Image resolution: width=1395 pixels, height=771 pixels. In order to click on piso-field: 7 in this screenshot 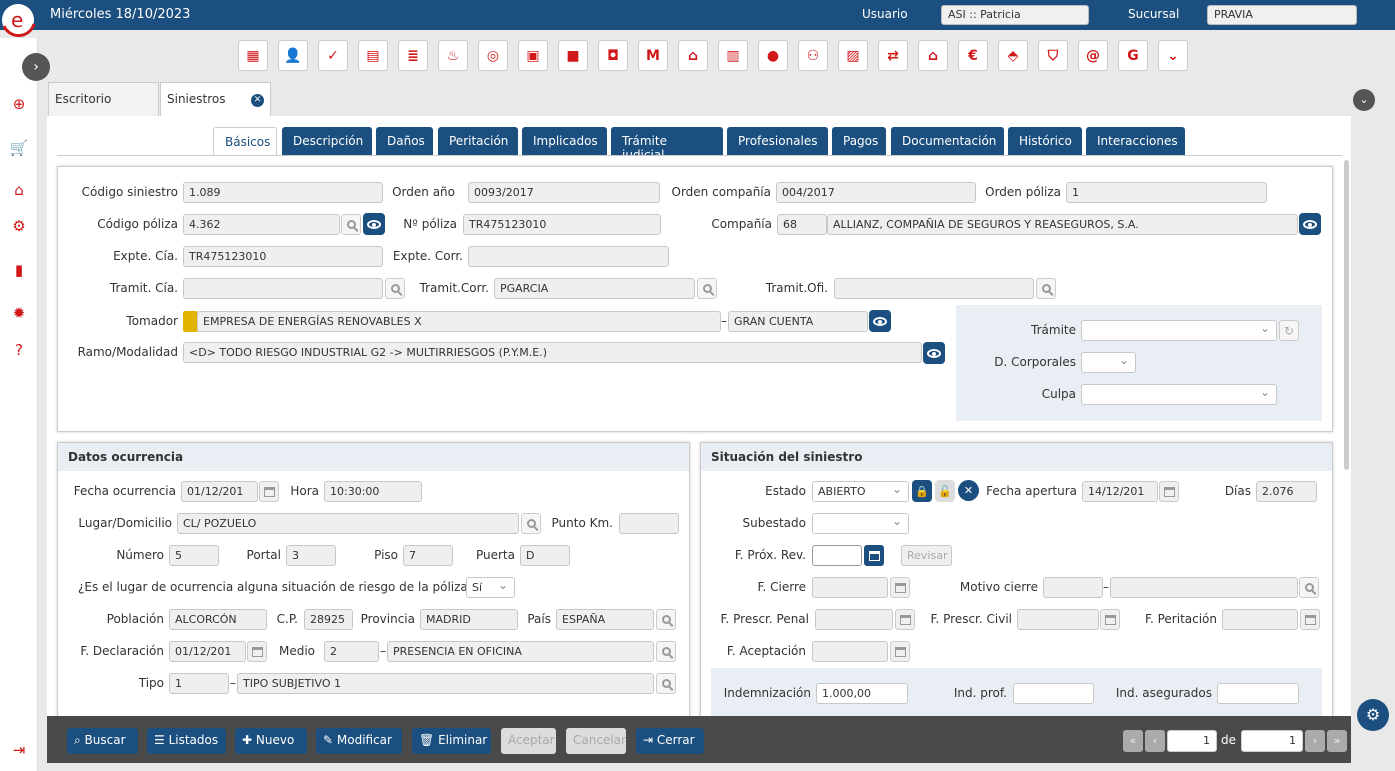, I will do `click(428, 555)`.